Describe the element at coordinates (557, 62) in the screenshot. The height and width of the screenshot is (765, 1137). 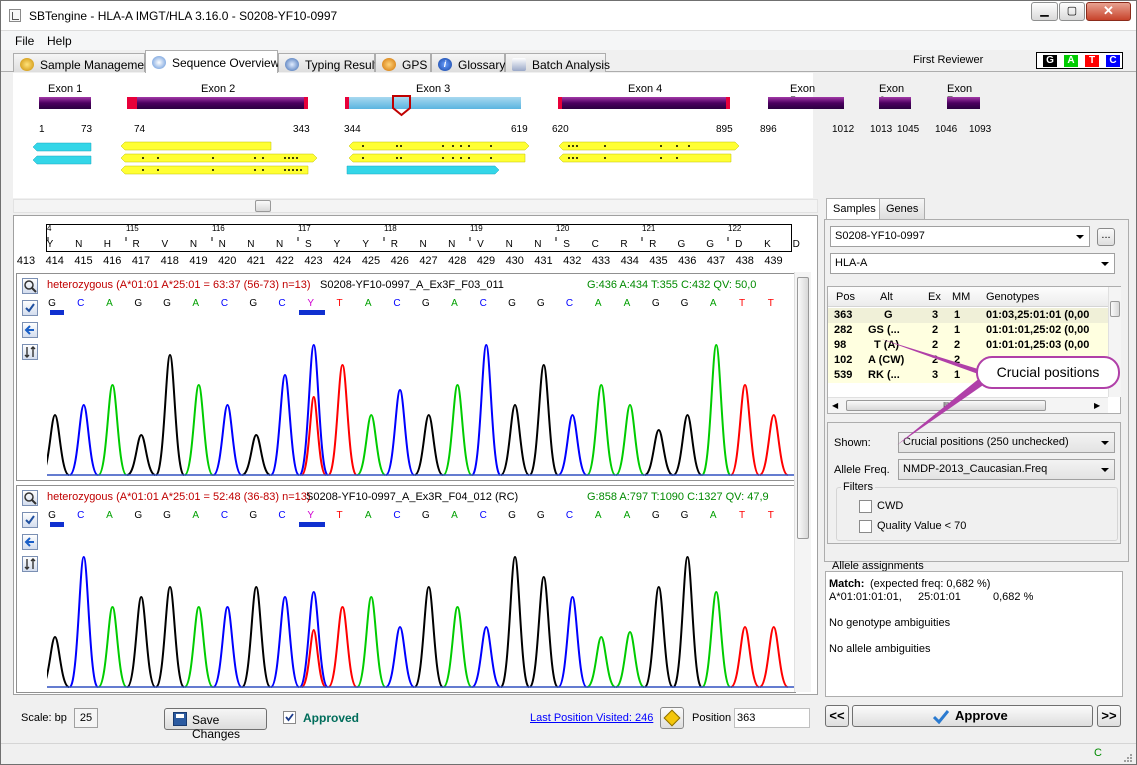
I see `tab-batch-analysis: Batch Analysis` at that location.